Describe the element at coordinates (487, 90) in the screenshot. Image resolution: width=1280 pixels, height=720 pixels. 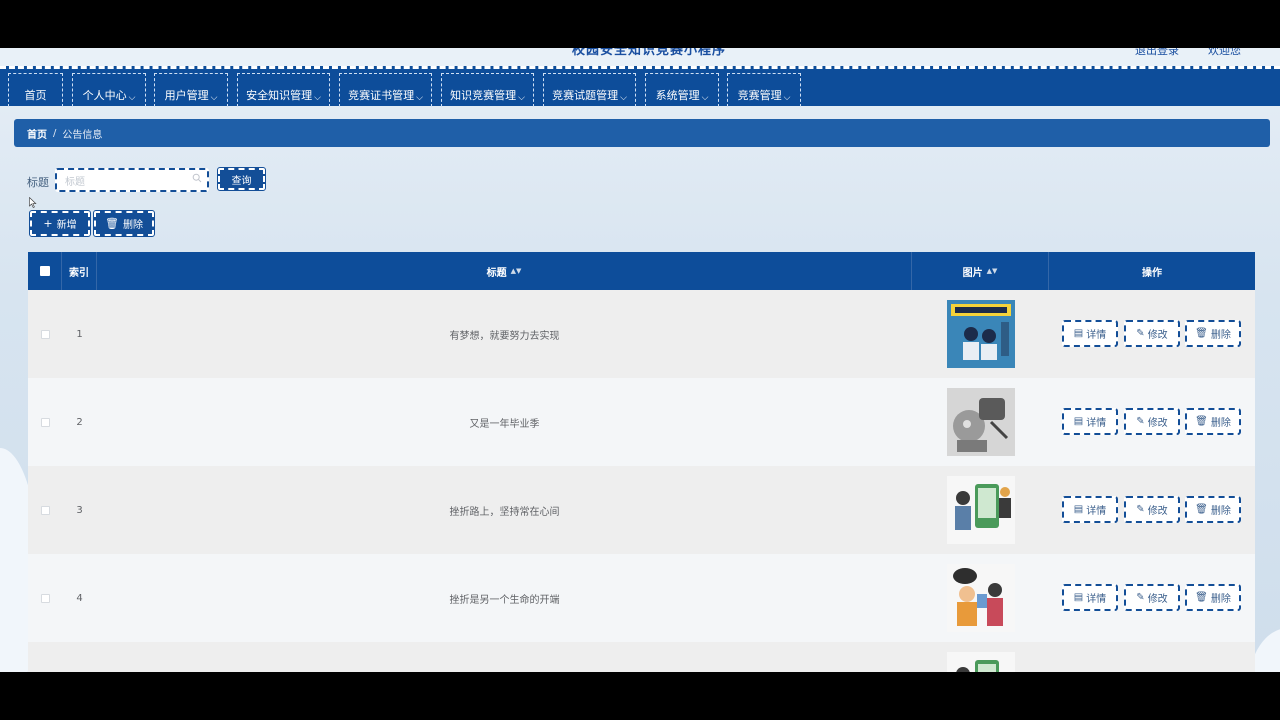
I see `nav-item-knowledge-contest: 知识竞赛管理 ⌵` at that location.